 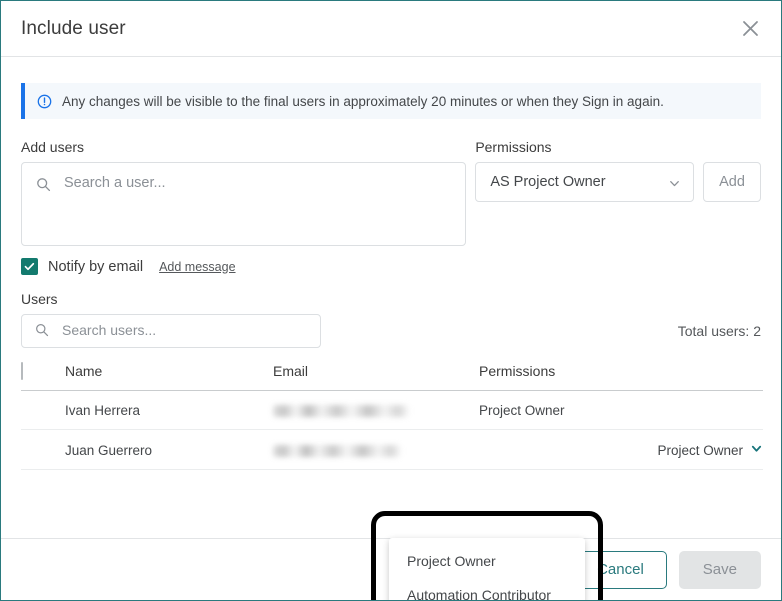 I want to click on add-message-link: Add message, so click(x=197, y=267).